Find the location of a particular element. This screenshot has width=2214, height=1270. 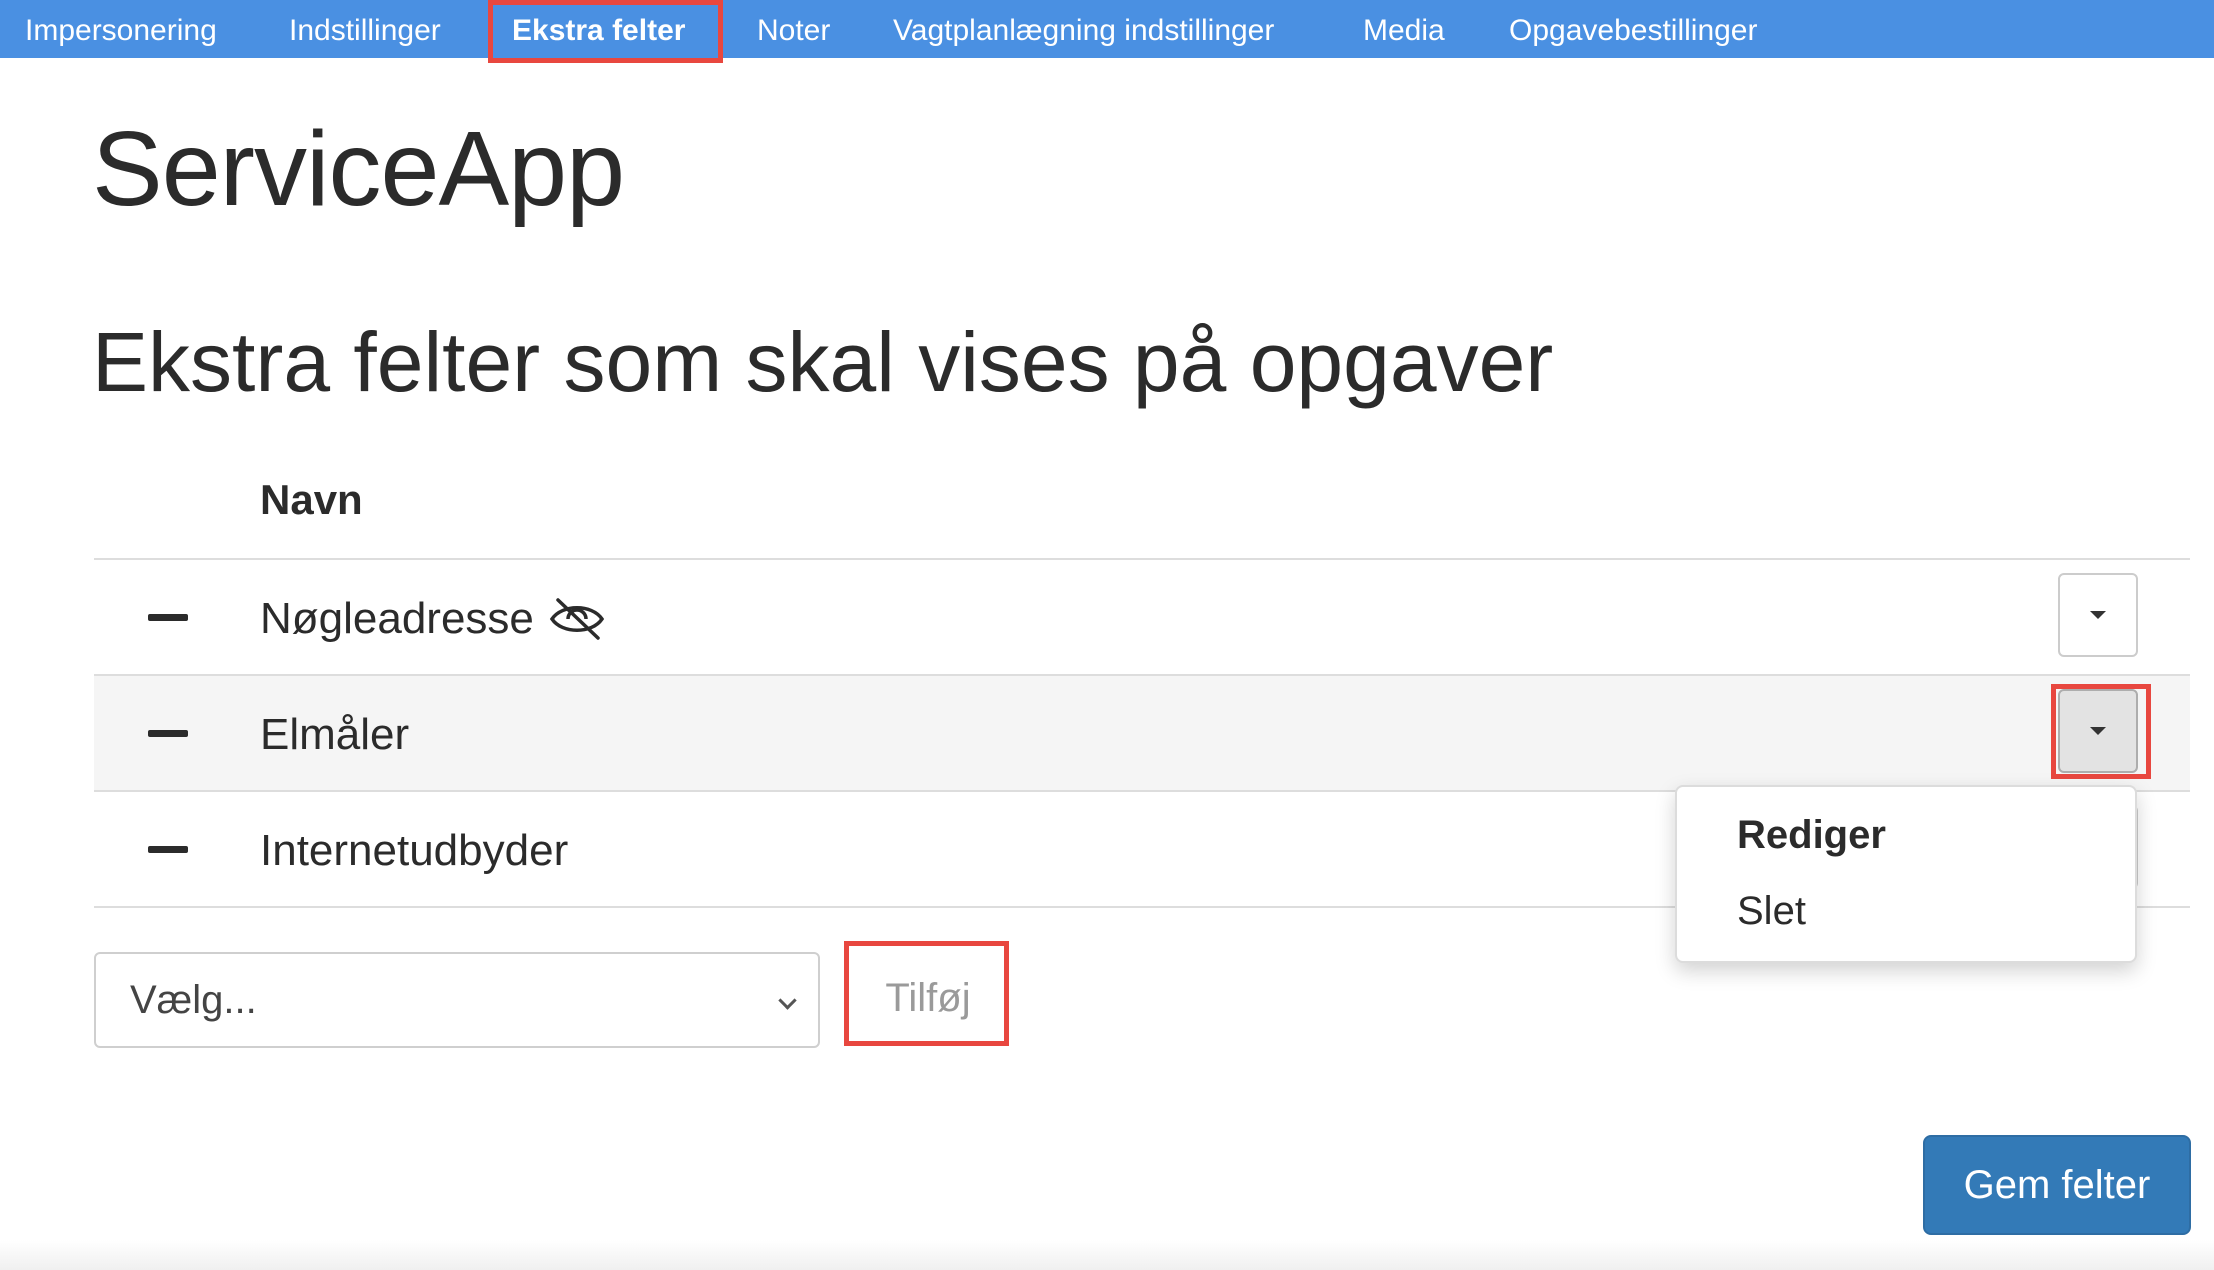

nav-item-ekstra-felter: Ekstra felter is located at coordinates (598, 29).